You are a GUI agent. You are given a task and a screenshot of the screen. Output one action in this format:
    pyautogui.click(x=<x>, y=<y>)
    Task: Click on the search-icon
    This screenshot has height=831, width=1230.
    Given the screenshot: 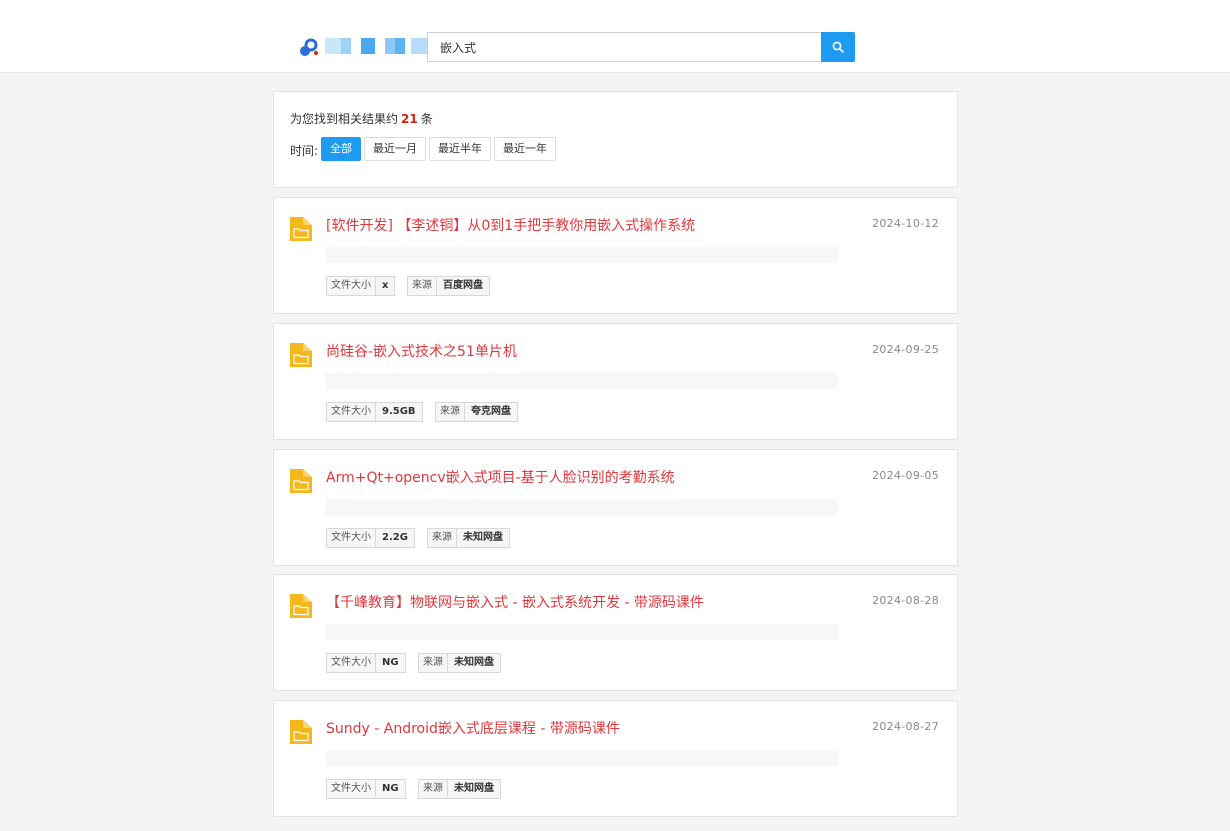 What is the action you would take?
    pyautogui.click(x=838, y=47)
    